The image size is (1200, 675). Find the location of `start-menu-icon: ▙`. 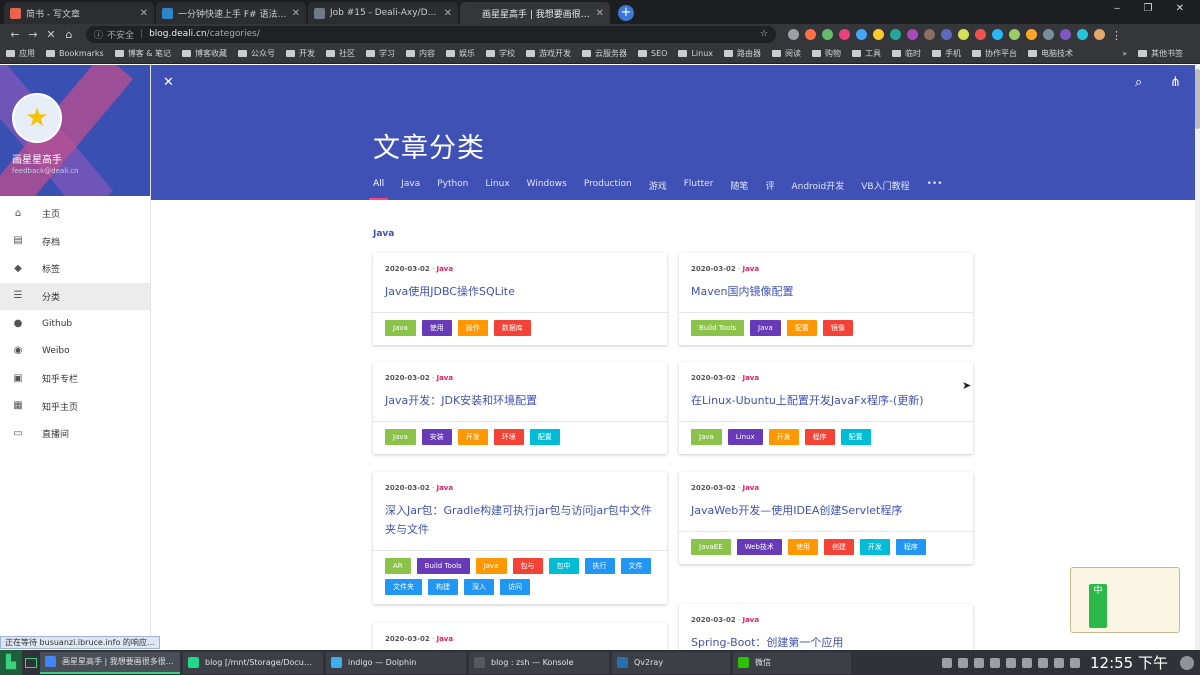

start-menu-icon: ▙ is located at coordinates (11, 662).